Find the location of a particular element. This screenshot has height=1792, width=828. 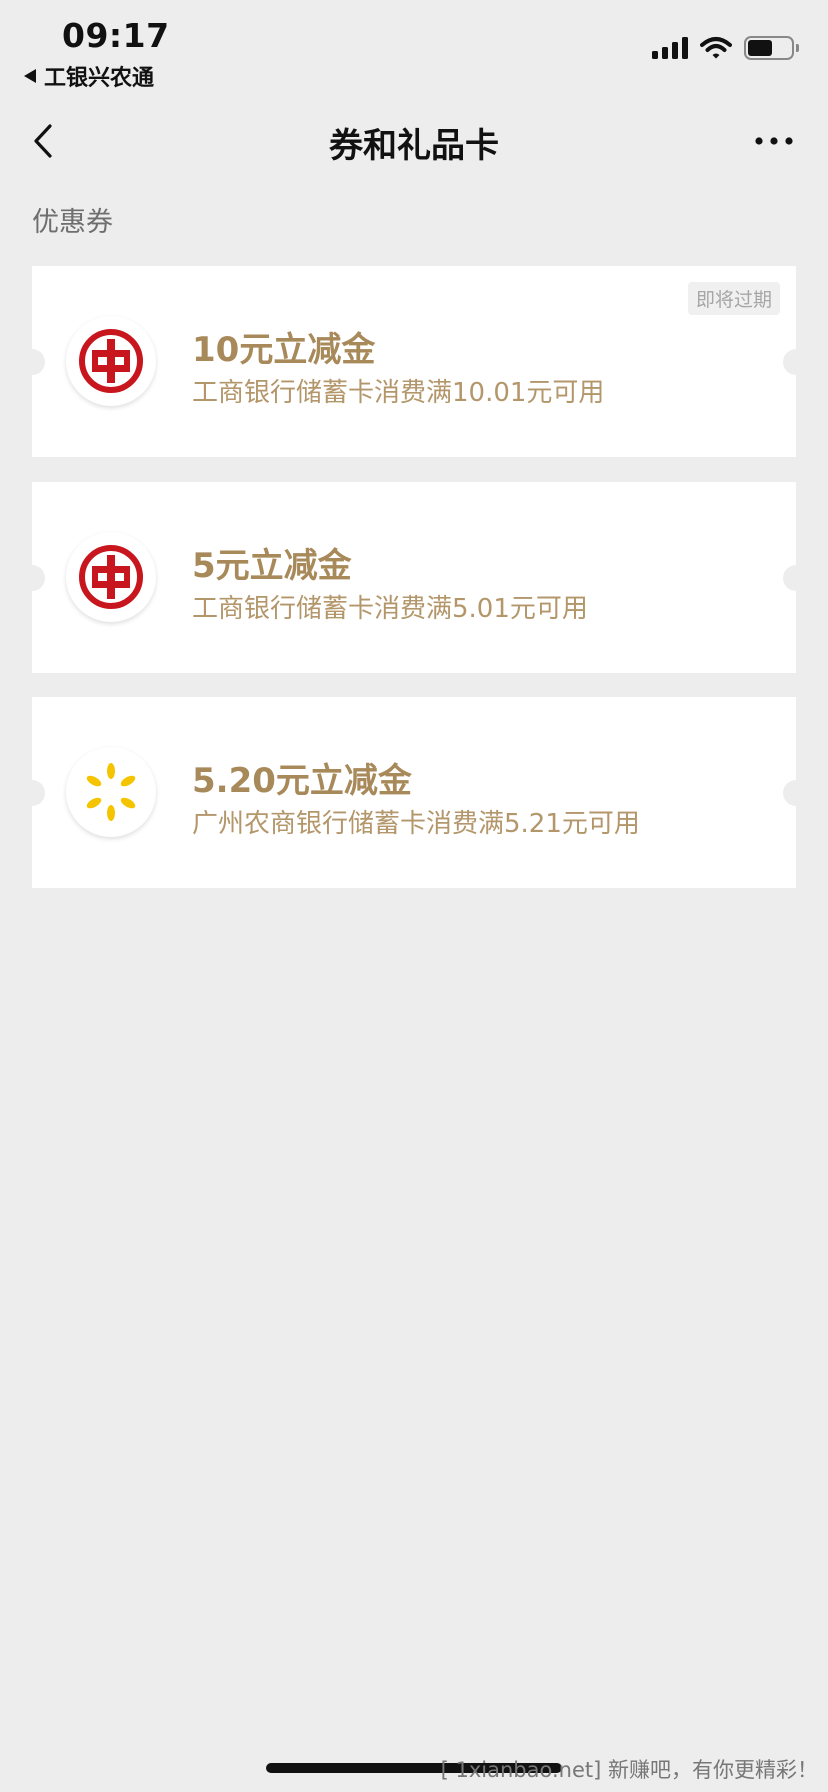

back-to-app-link: 工银兴农通 is located at coordinates (89, 76).